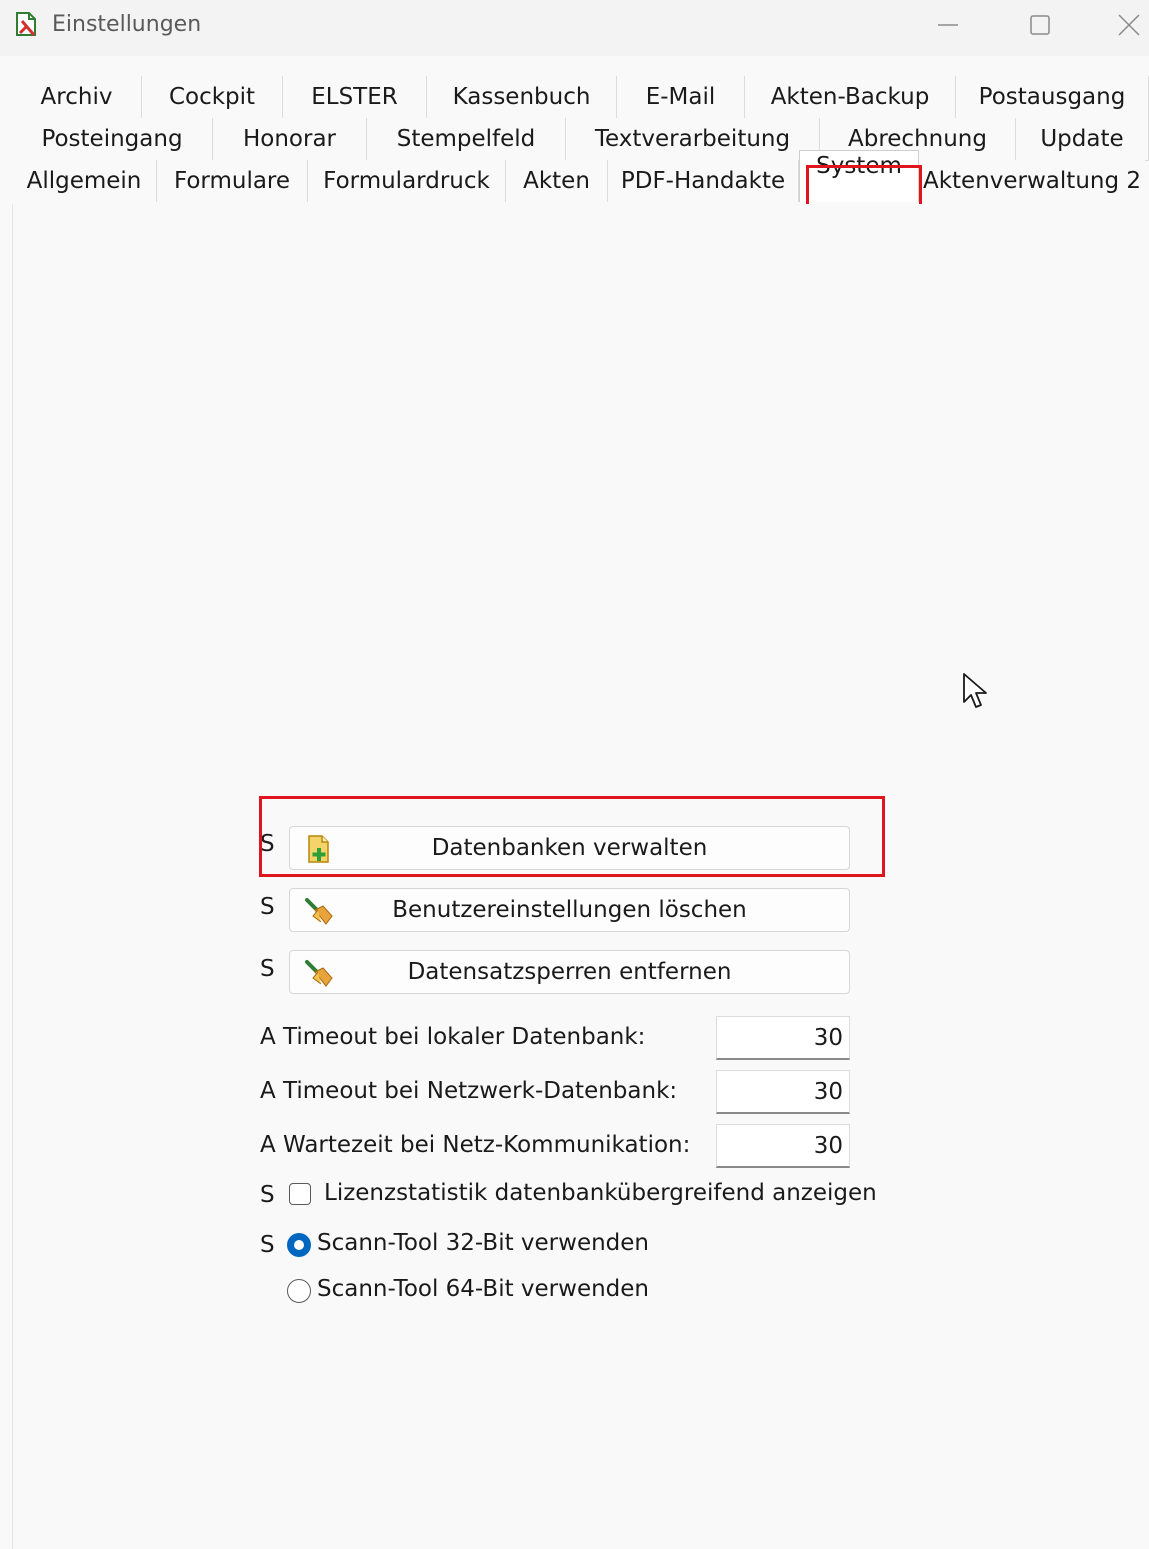  What do you see at coordinates (84, 181) in the screenshot?
I see `tab-allgemein: Allgemein` at bounding box center [84, 181].